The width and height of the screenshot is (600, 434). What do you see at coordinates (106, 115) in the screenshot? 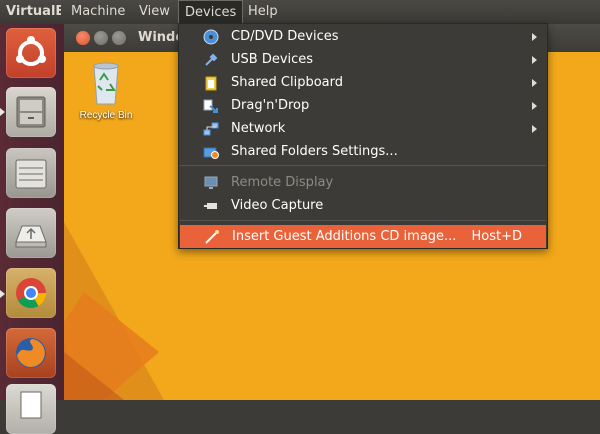
I see `recycle-bin-label: Recycle Bin` at bounding box center [106, 115].